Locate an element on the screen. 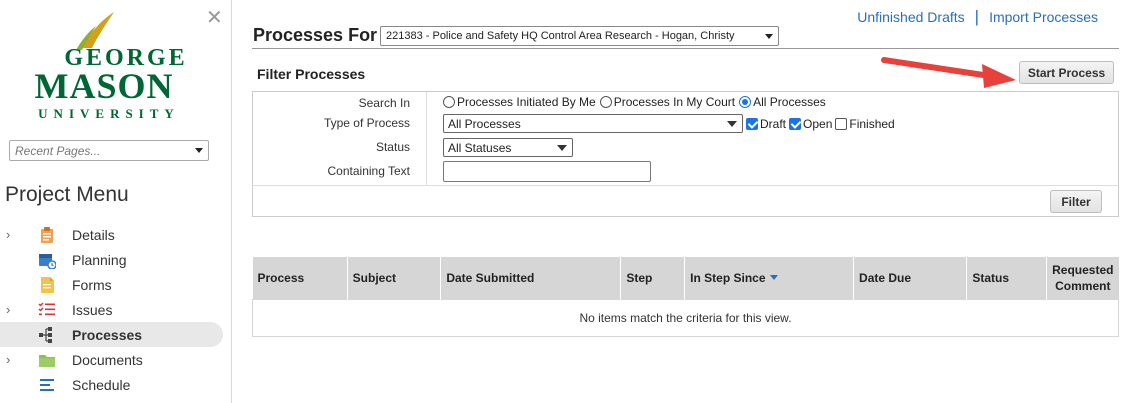 This screenshot has height=403, width=1135. sidebar-item-details: › Details is located at coordinates (116, 234).